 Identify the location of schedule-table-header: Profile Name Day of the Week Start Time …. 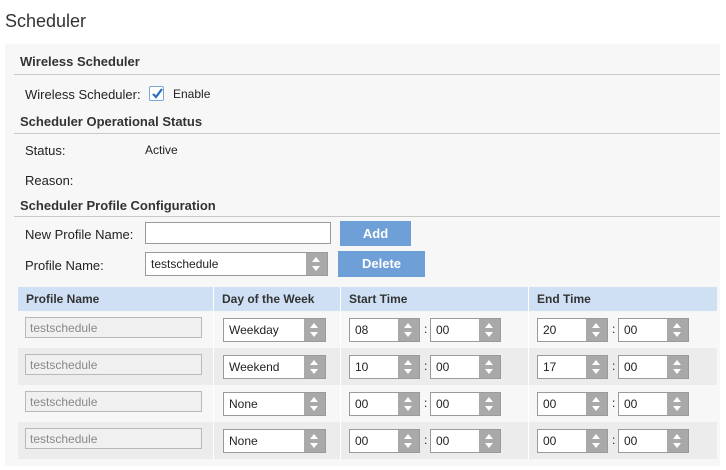
(367, 299).